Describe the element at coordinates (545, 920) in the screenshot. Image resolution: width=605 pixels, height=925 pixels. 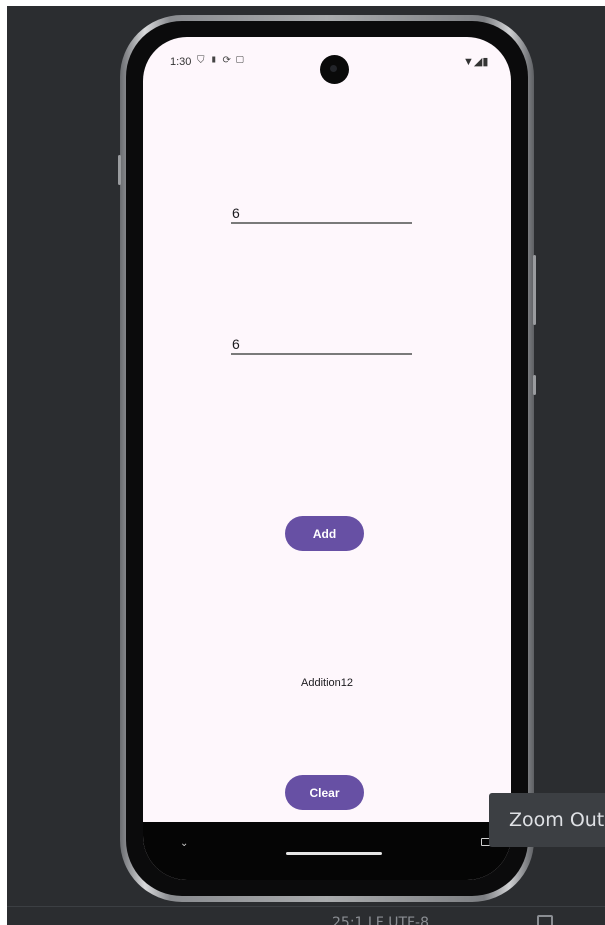
I see `readonly-toggle-icon` at that location.